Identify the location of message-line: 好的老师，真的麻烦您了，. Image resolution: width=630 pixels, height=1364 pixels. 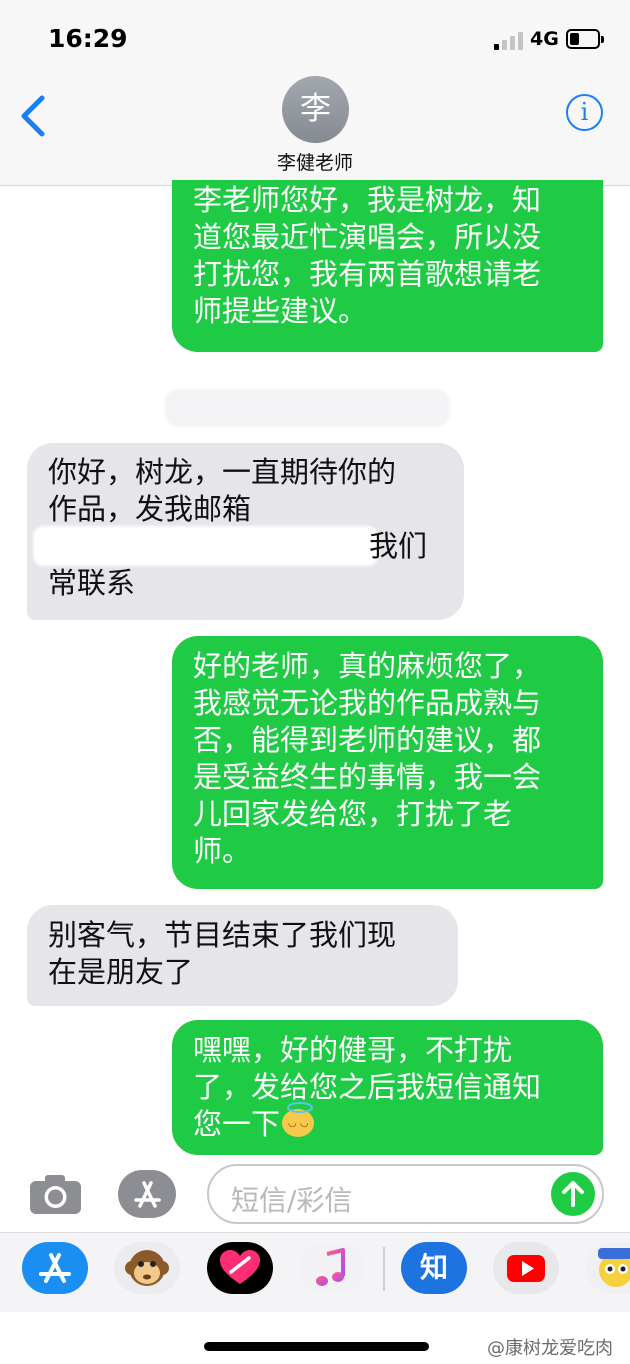
(367, 666).